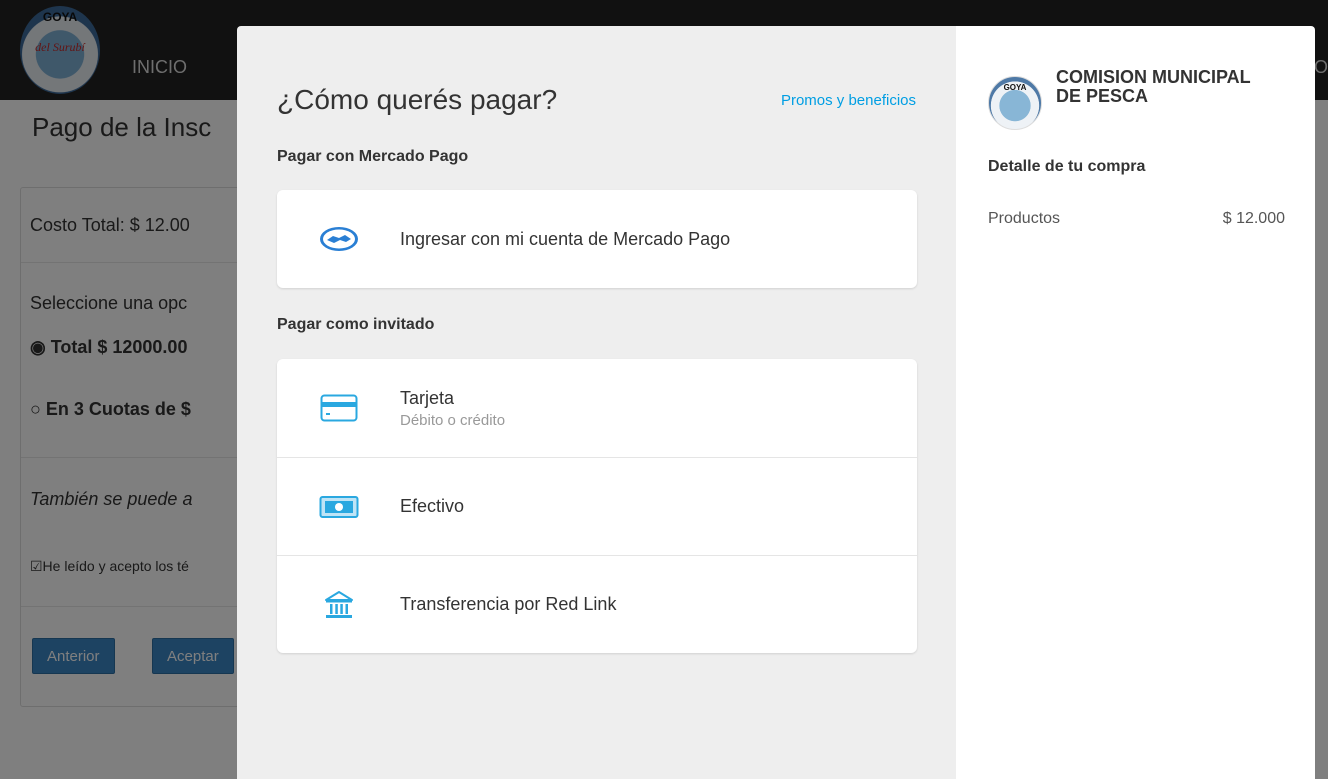  Describe the element at coordinates (339, 605) in the screenshot. I see `bank-icon` at that location.